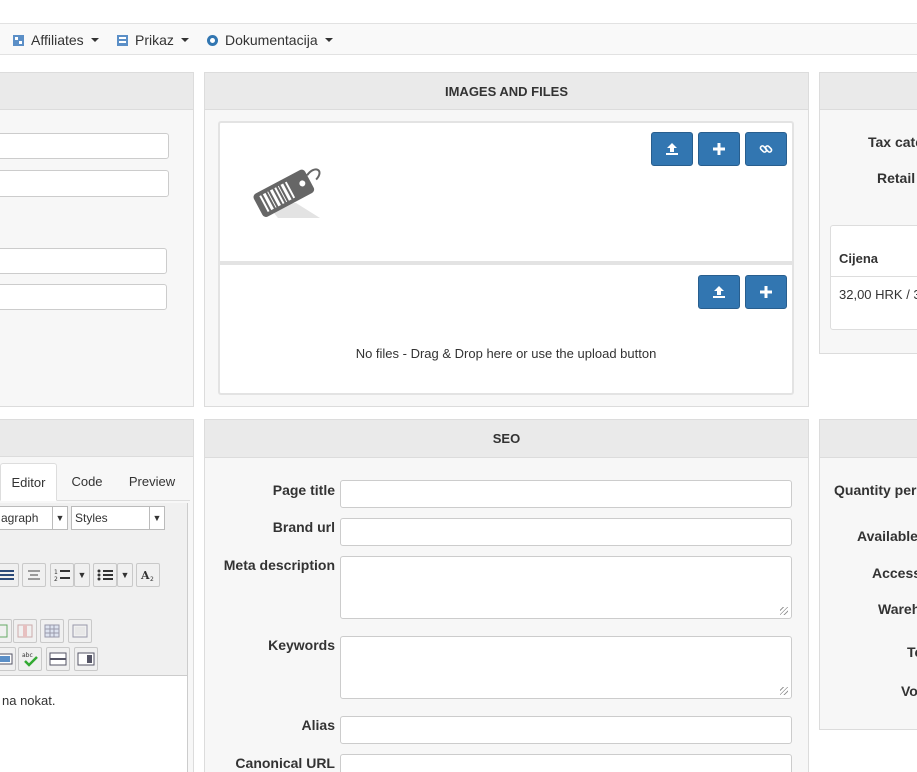 This screenshot has height=772, width=917. What do you see at coordinates (318, 725) in the screenshot?
I see `alias-label: Alias` at bounding box center [318, 725].